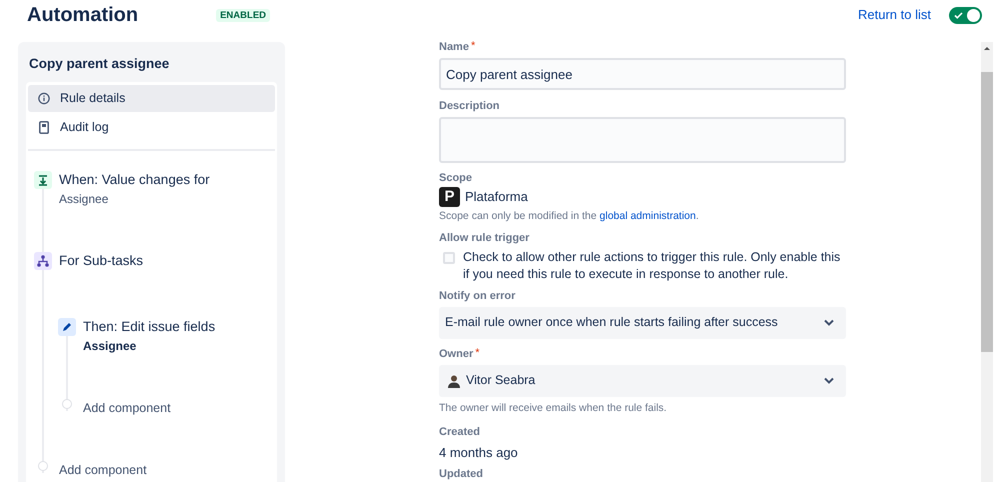 Image resolution: width=999 pixels, height=482 pixels. I want to click on toggle-switch, so click(965, 15).